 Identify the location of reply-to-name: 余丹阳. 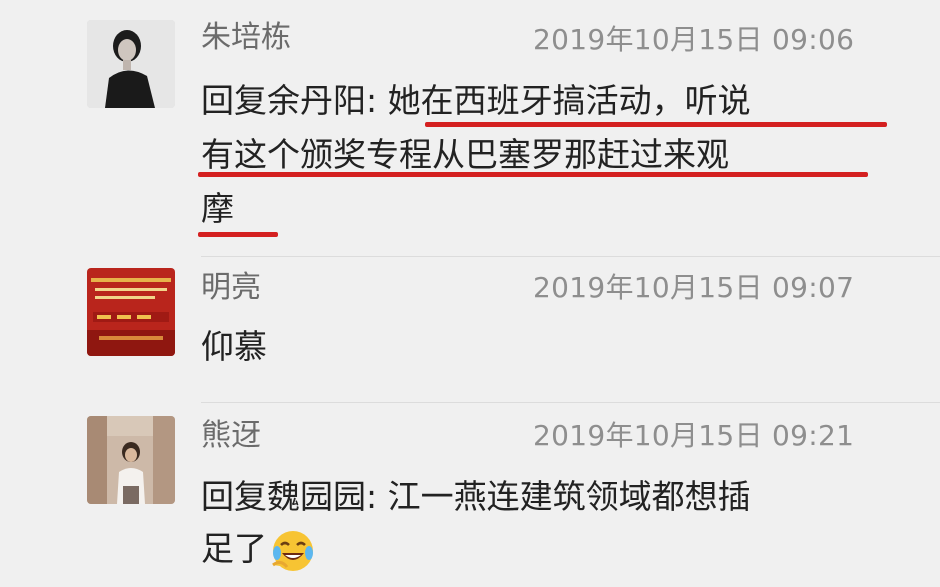
(316, 100).